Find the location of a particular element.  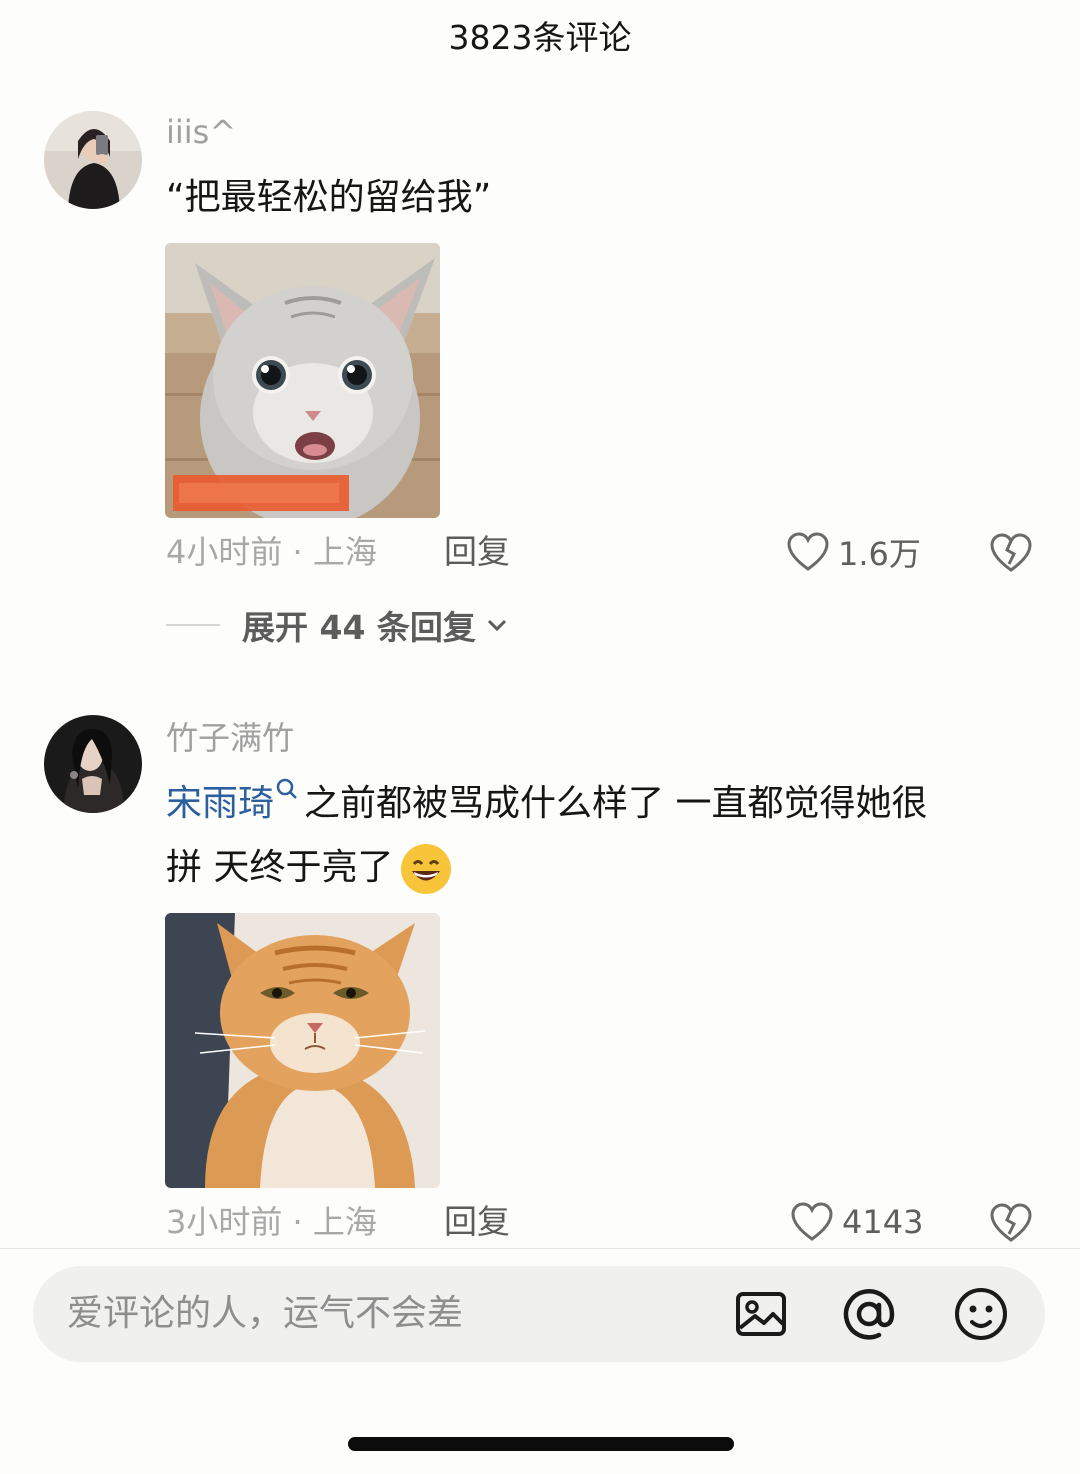

image-icon is located at coordinates (761, 1314).